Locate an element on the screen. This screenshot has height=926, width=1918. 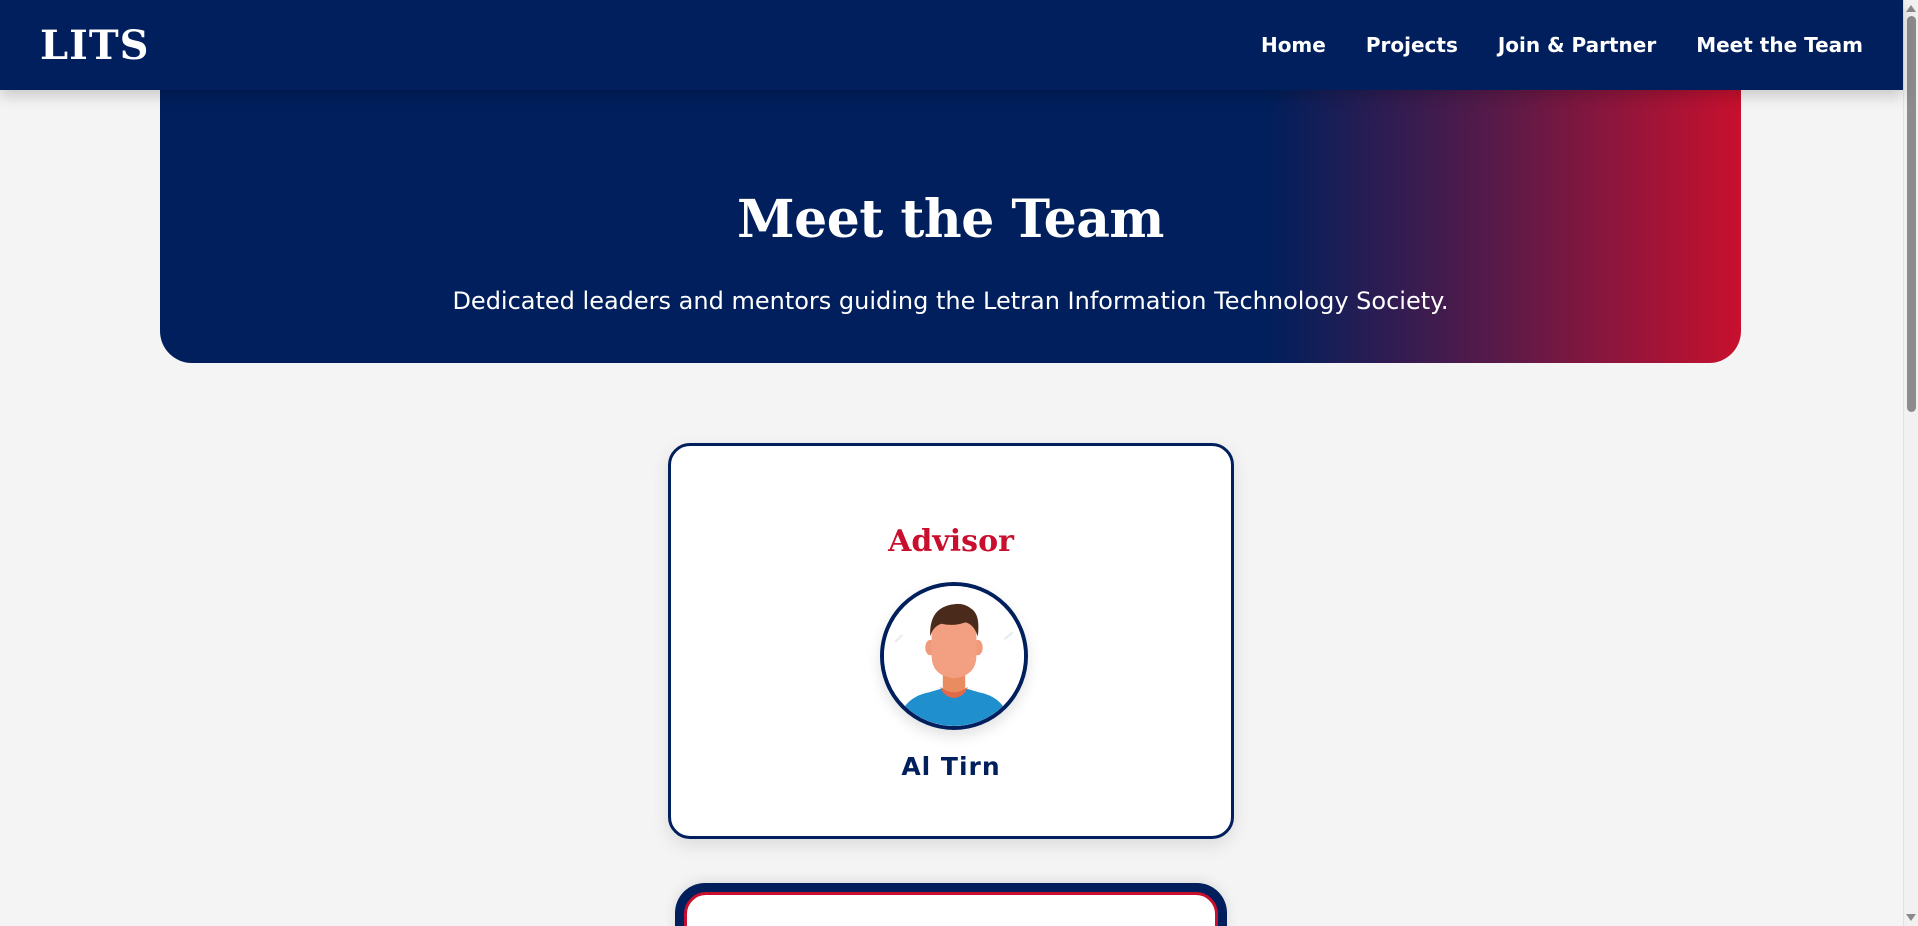
avatar-illustration is located at coordinates (954, 656).